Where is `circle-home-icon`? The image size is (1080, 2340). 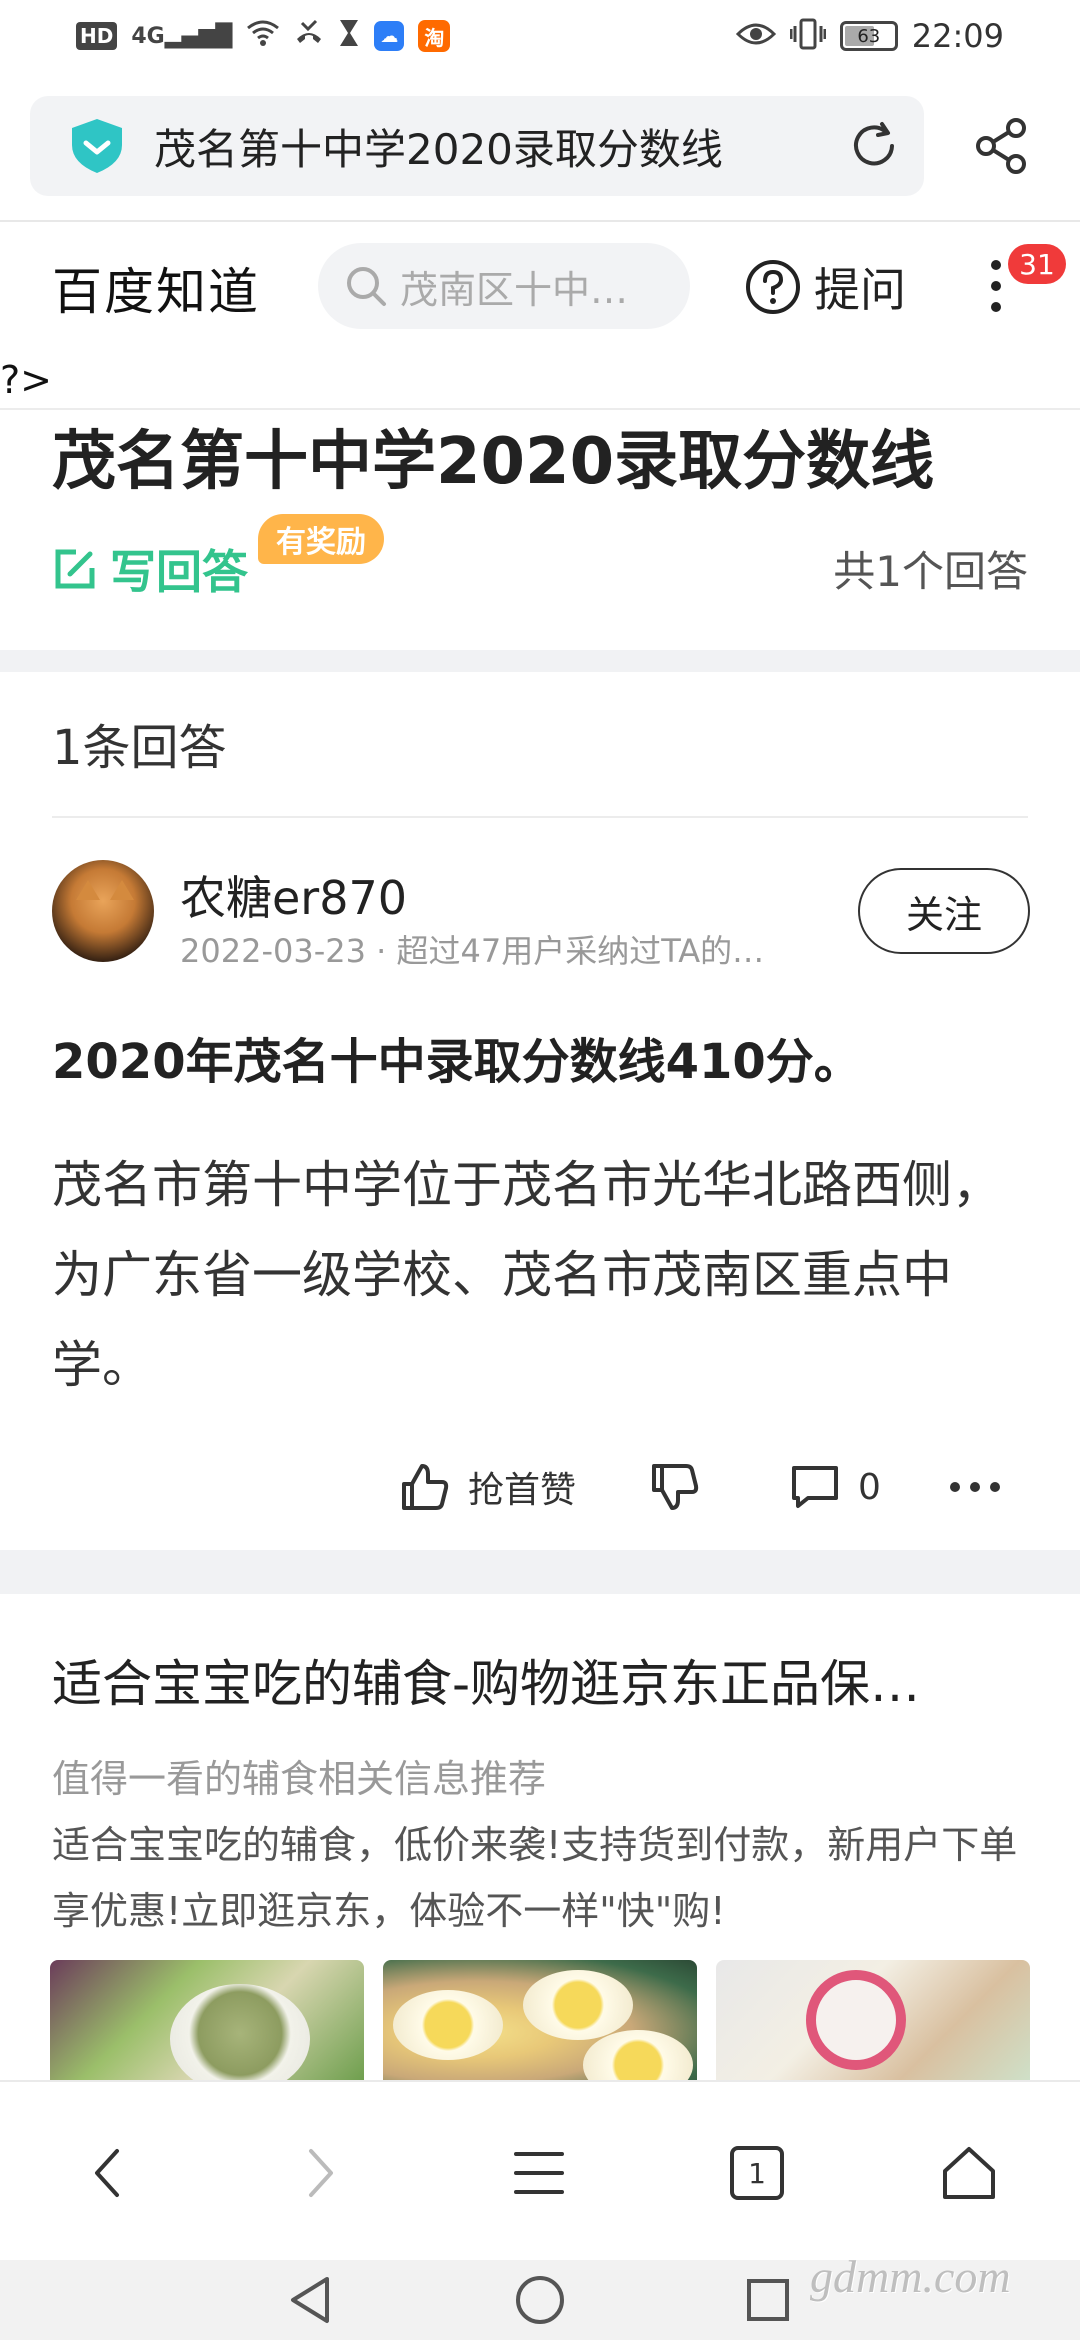 circle-home-icon is located at coordinates (540, 2300).